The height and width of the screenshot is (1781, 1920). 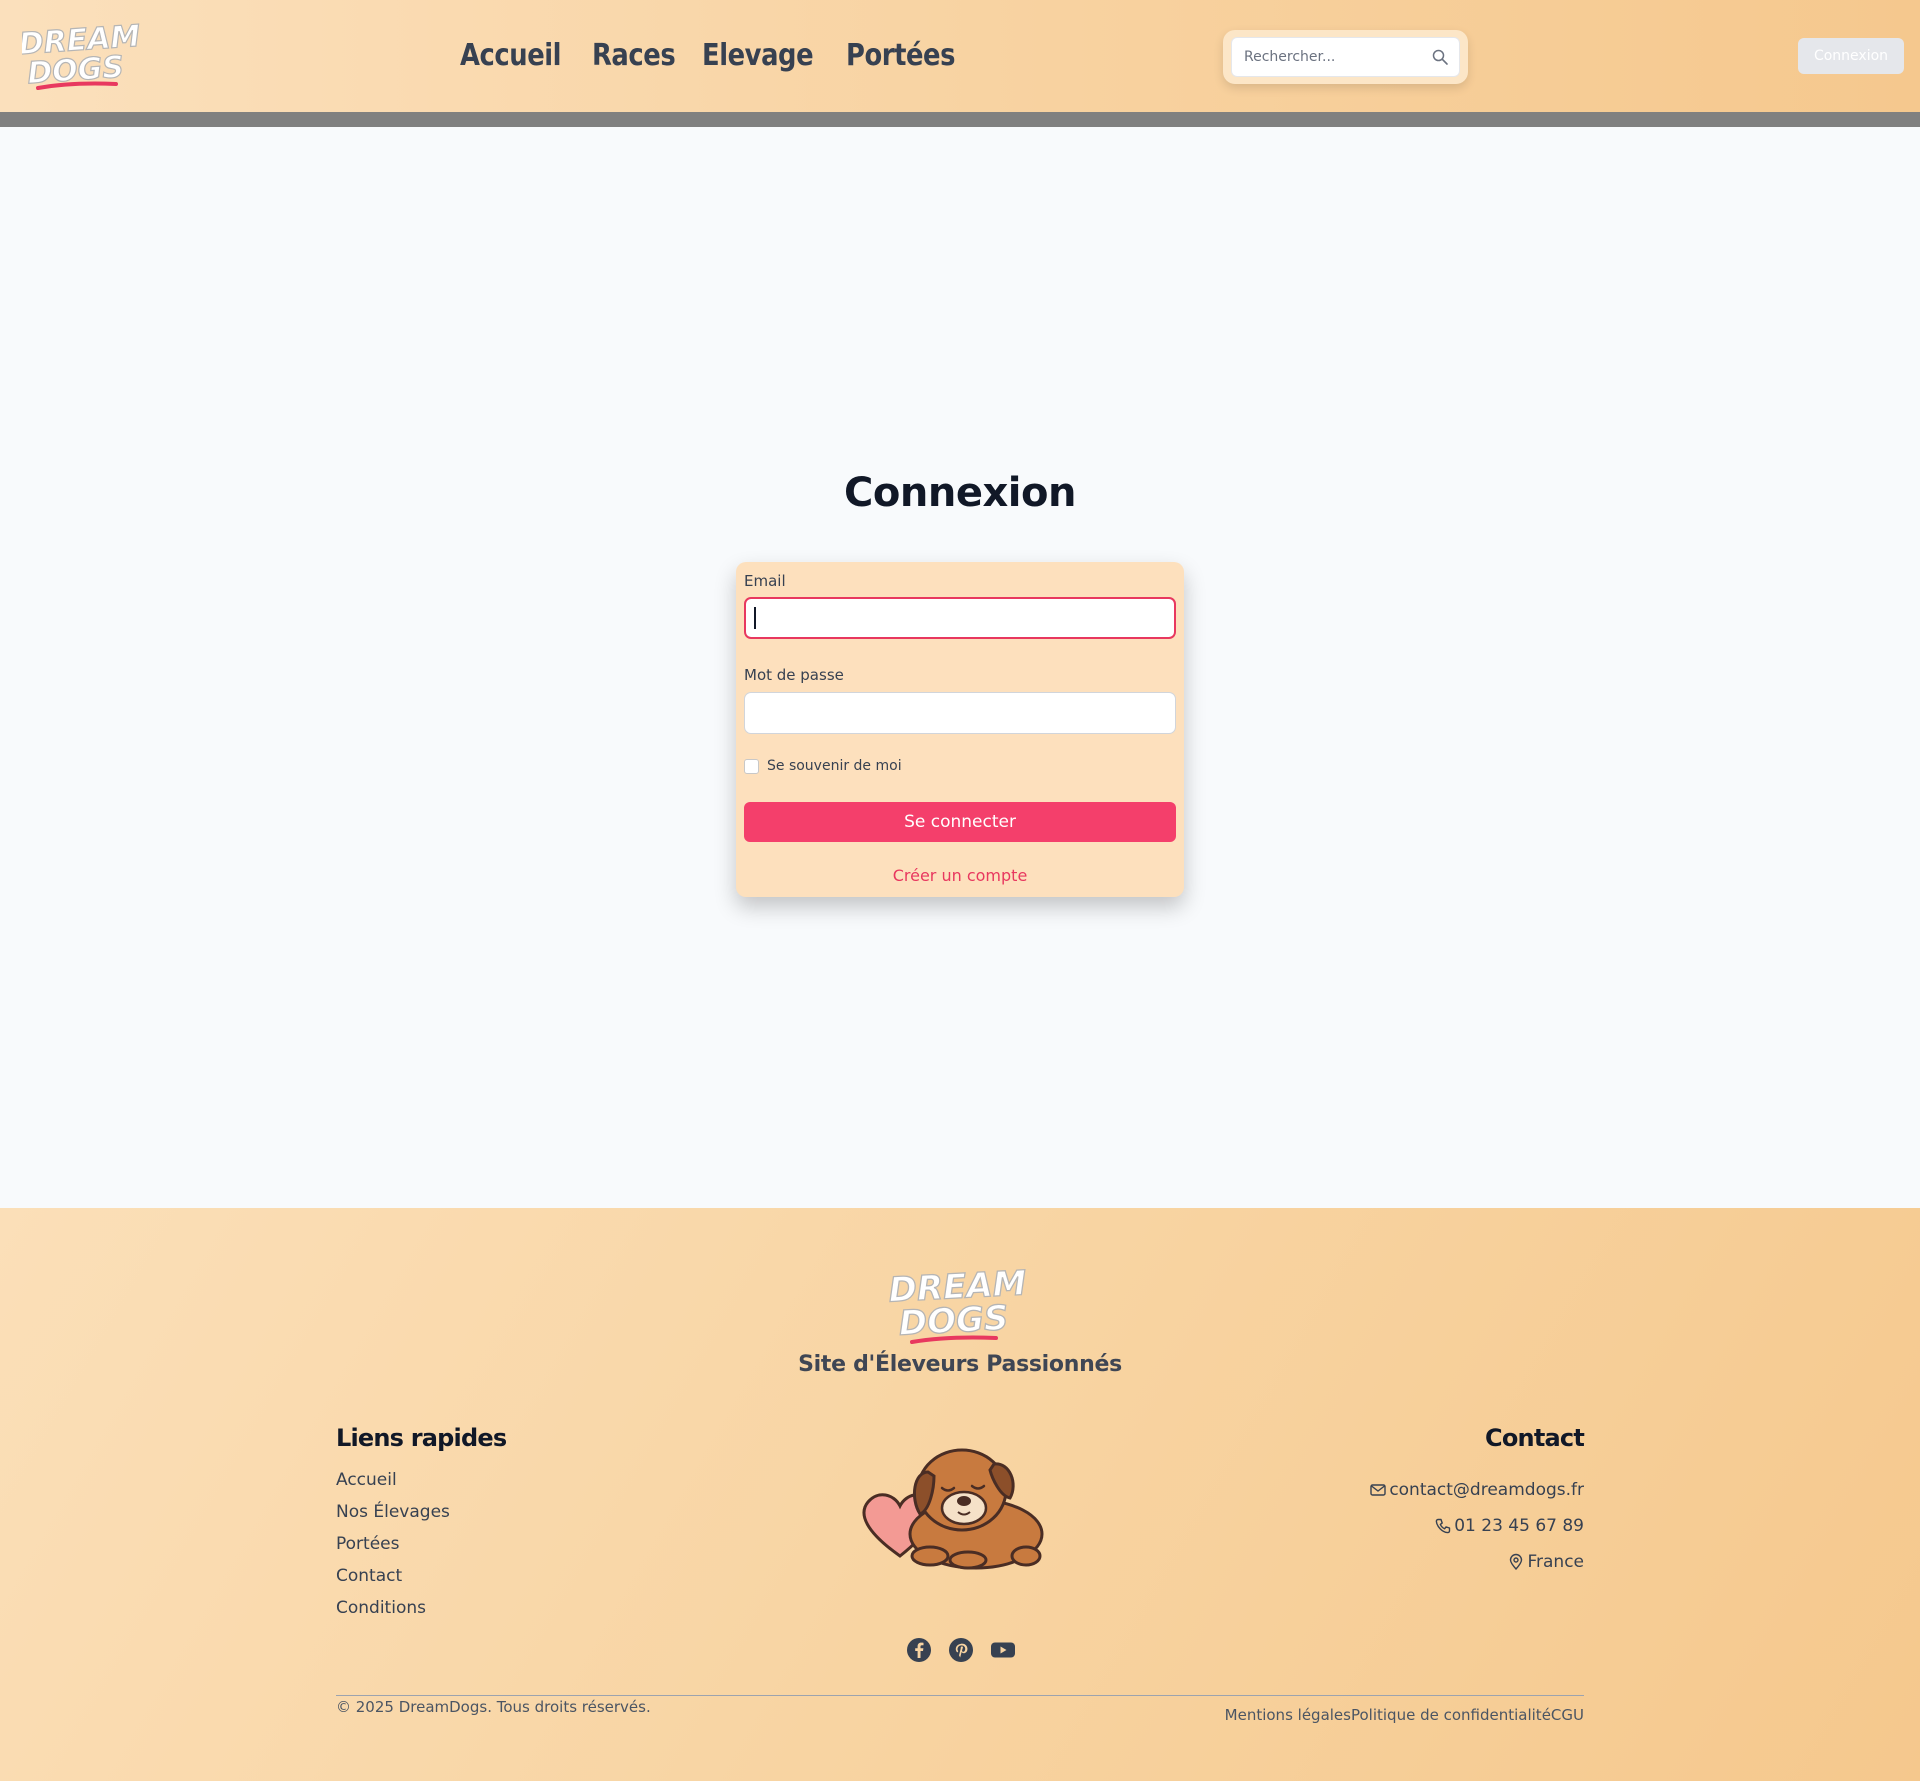 I want to click on location-pin-icon, so click(x=1516, y=1562).